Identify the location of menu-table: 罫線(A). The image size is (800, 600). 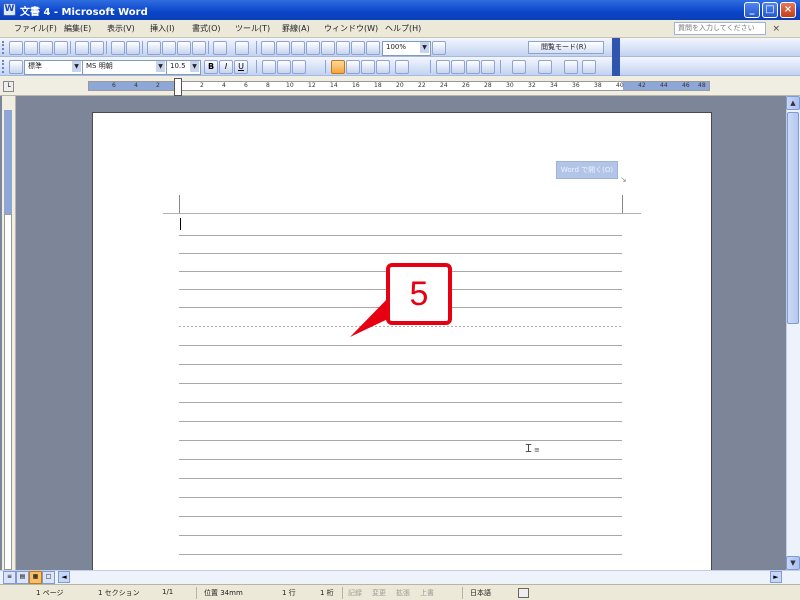
(296, 28).